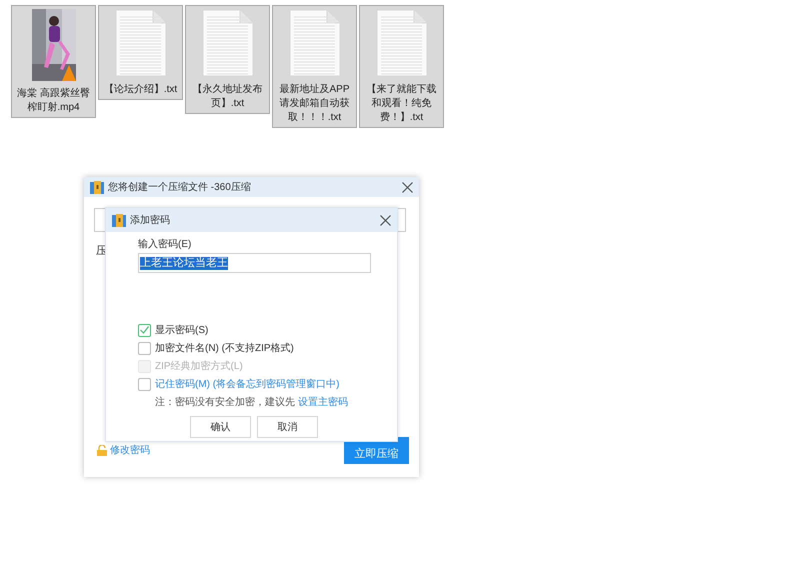  I want to click on change-password-link: 修改密码, so click(130, 450).